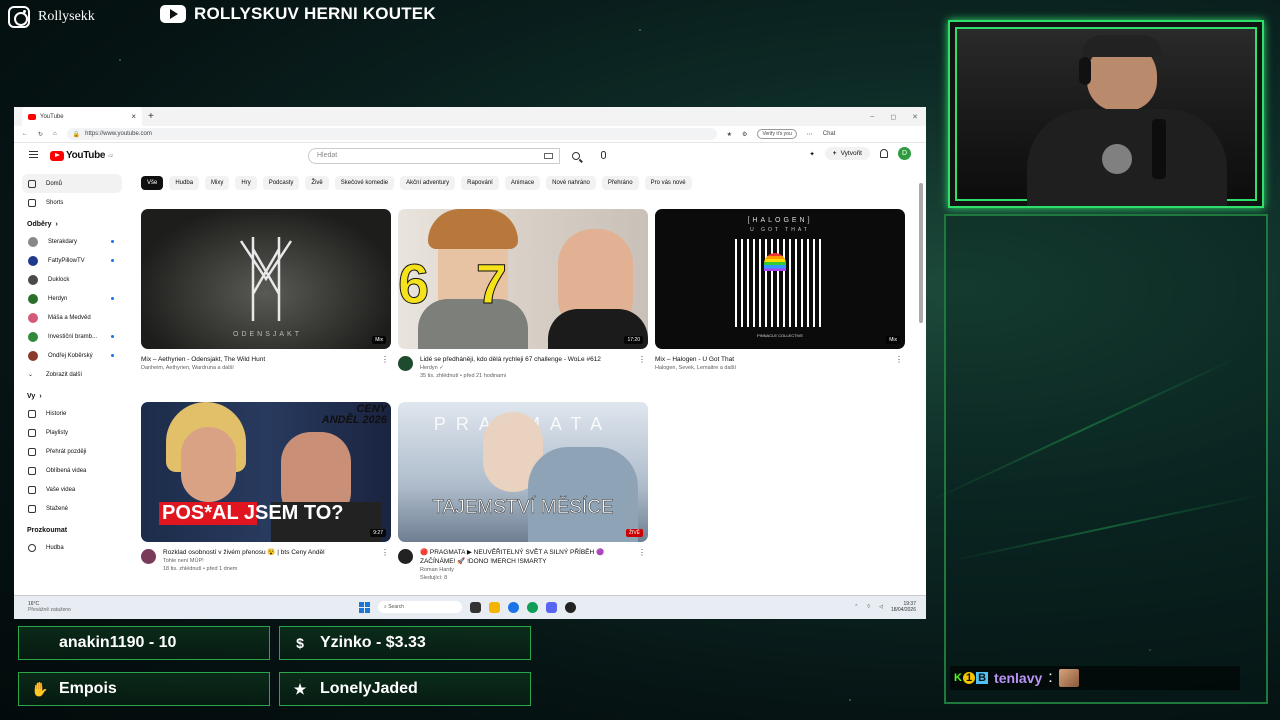 Image resolution: width=1280 pixels, height=720 pixels. Describe the element at coordinates (921, 253) in the screenshot. I see `scrollbar` at that location.